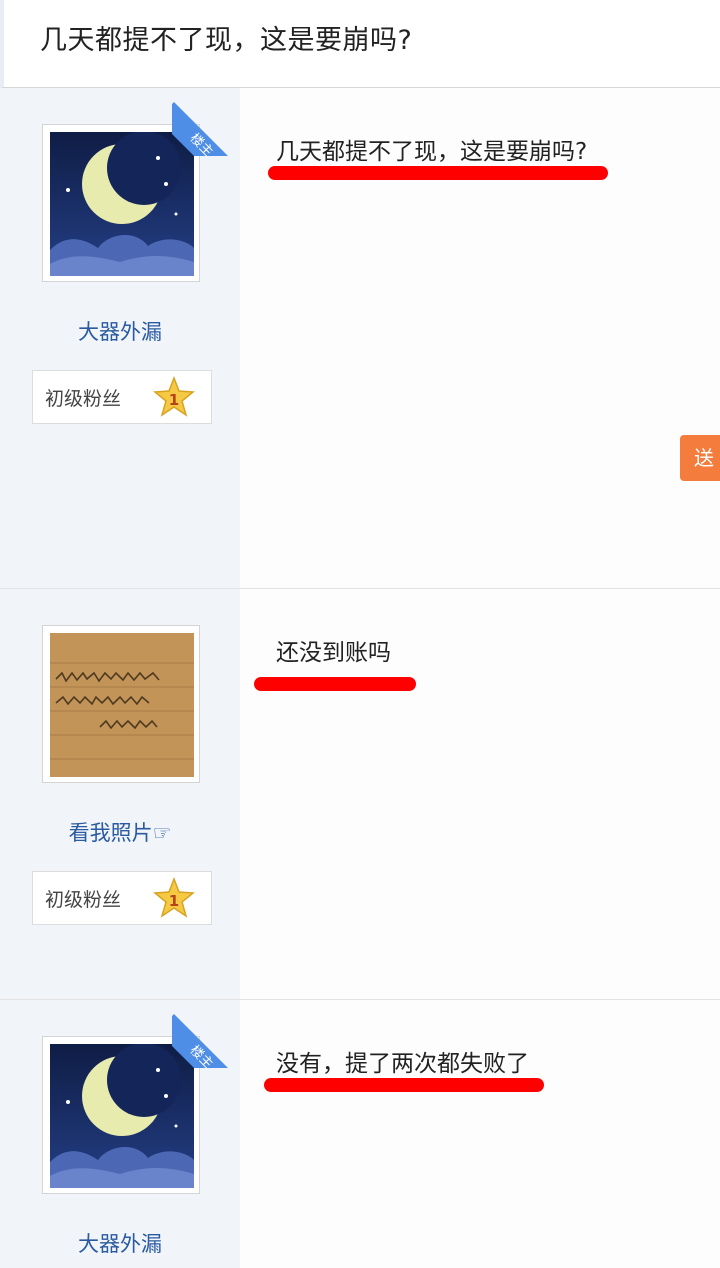 This screenshot has height=1268, width=720. What do you see at coordinates (333, 653) in the screenshot?
I see `post-content: 还没到账吗` at bounding box center [333, 653].